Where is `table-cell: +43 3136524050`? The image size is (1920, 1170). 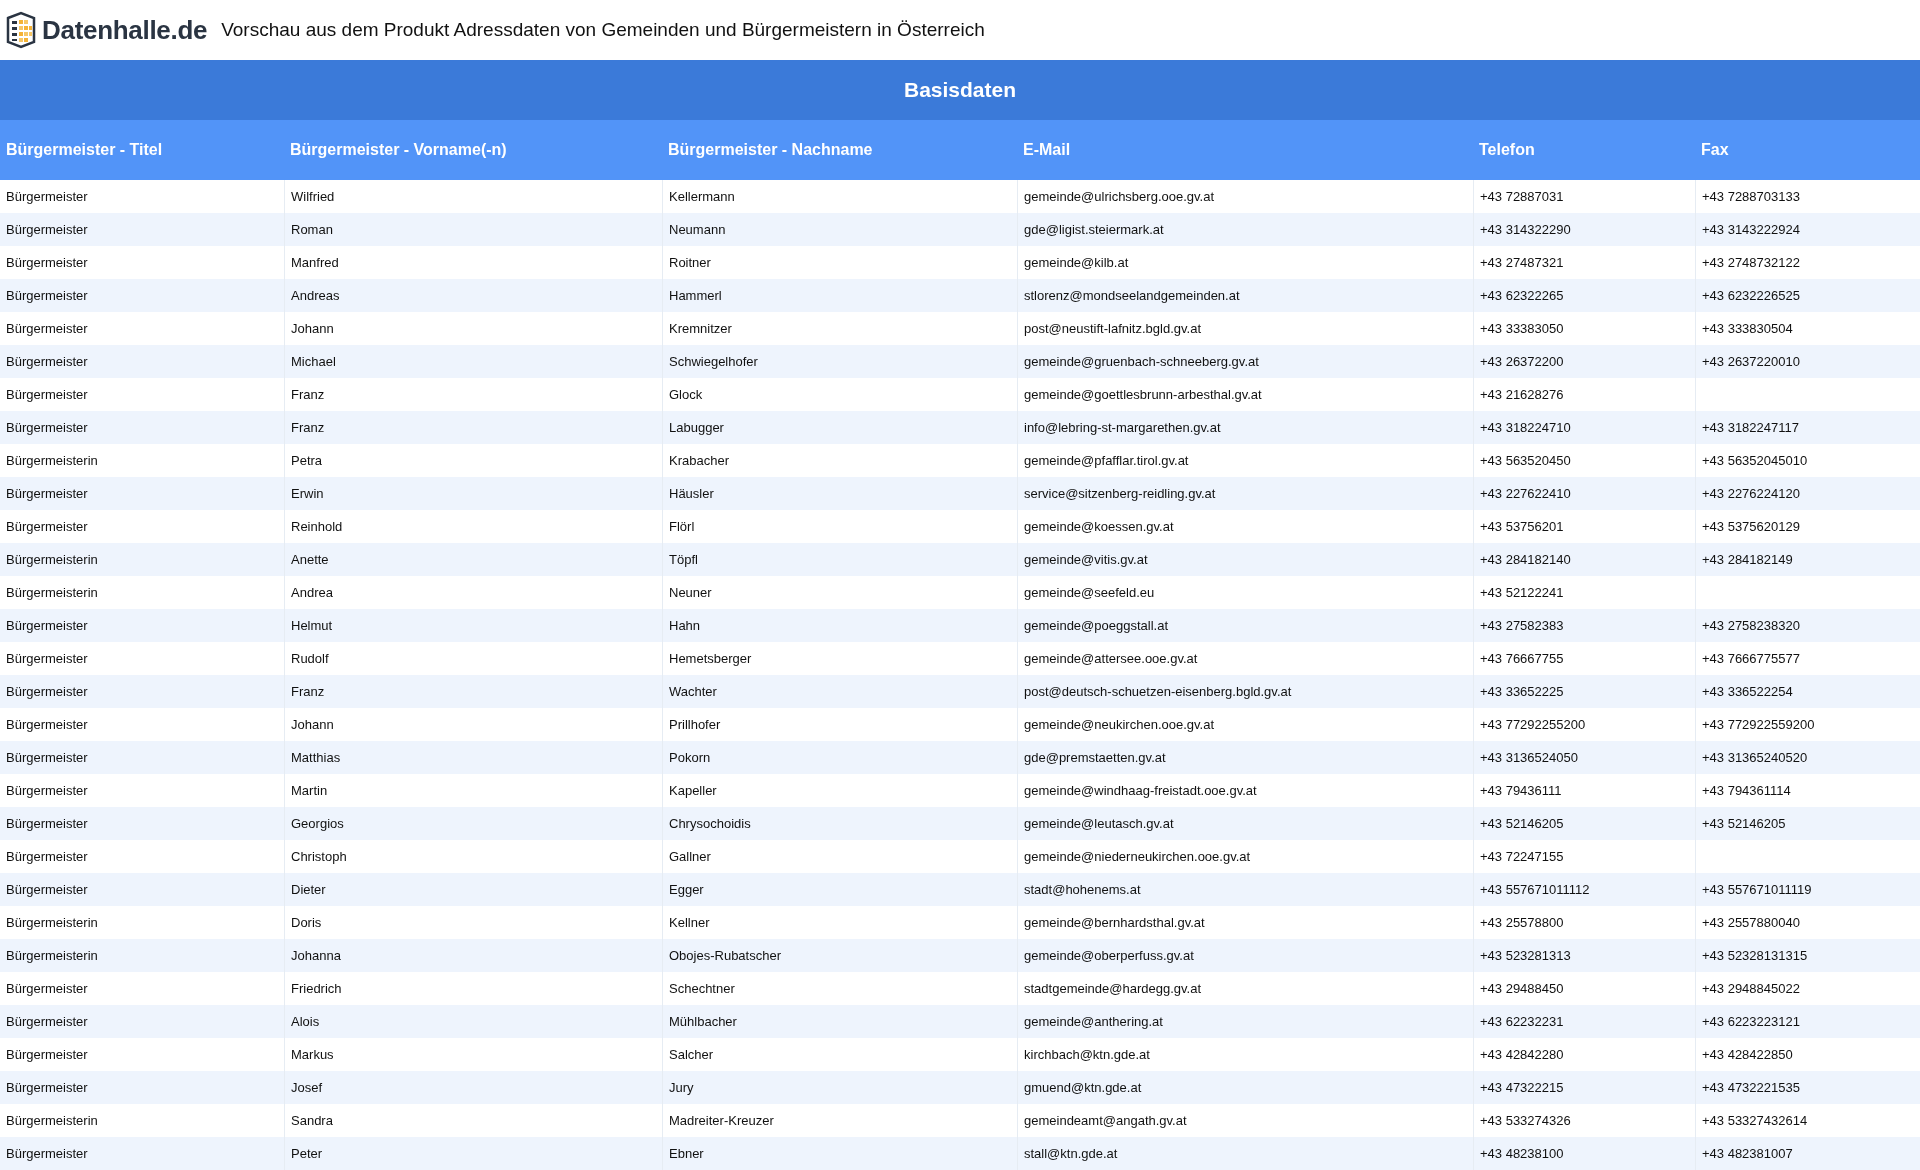
table-cell: +43 3136524050 is located at coordinates (1584, 757).